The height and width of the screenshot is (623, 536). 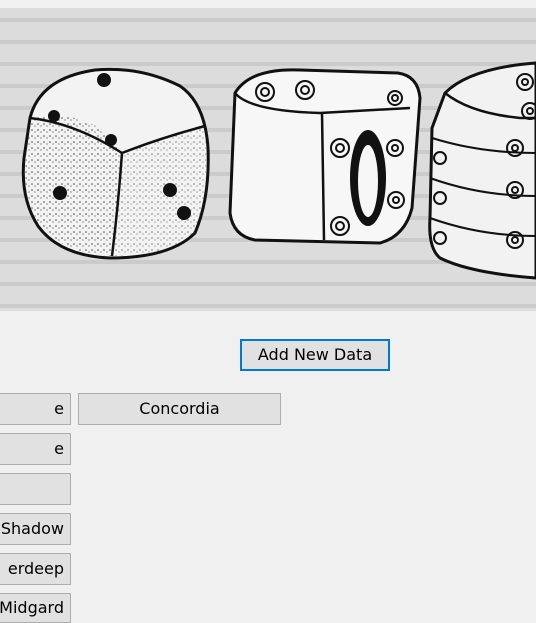 I want to click on list-button-concordia: Concordia, so click(x=179, y=409).